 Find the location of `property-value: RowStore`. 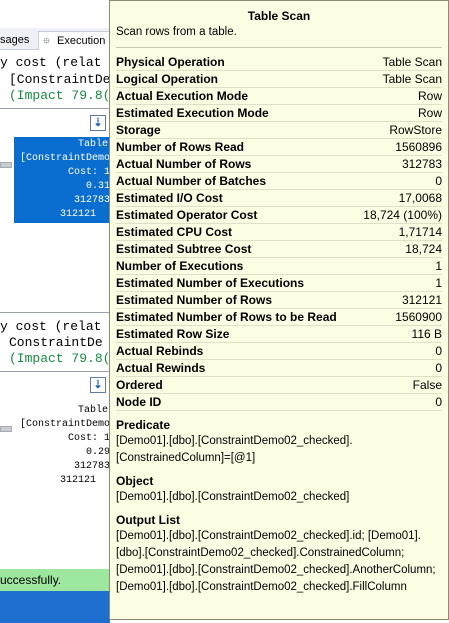

property-value: RowStore is located at coordinates (415, 130).